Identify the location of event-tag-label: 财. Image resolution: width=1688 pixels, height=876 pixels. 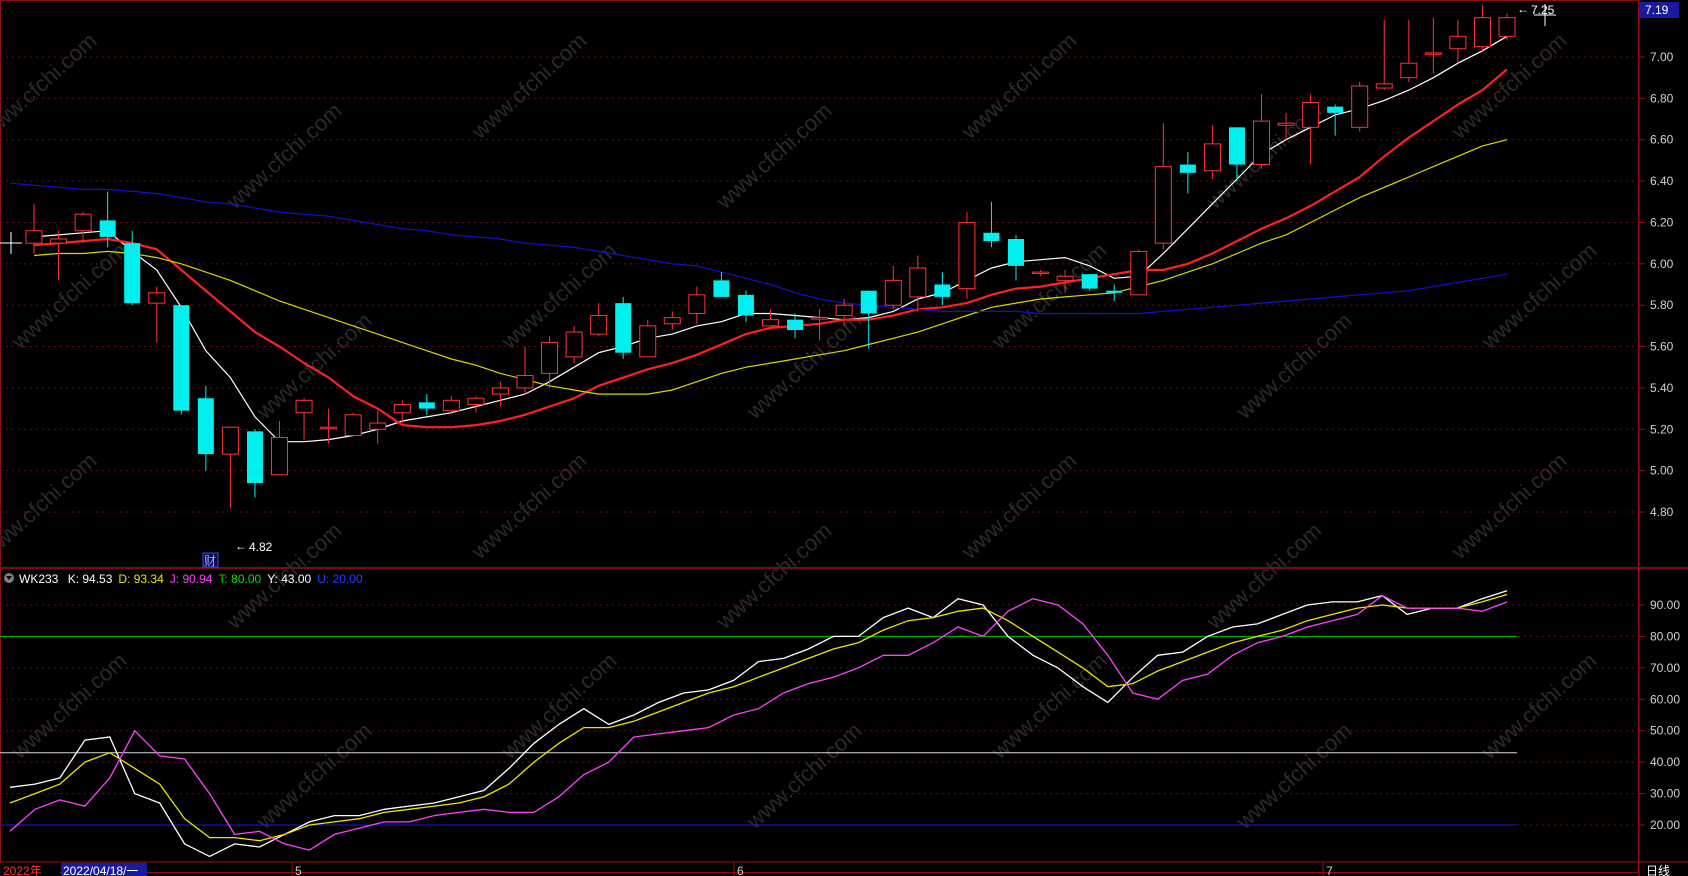
(210, 561).